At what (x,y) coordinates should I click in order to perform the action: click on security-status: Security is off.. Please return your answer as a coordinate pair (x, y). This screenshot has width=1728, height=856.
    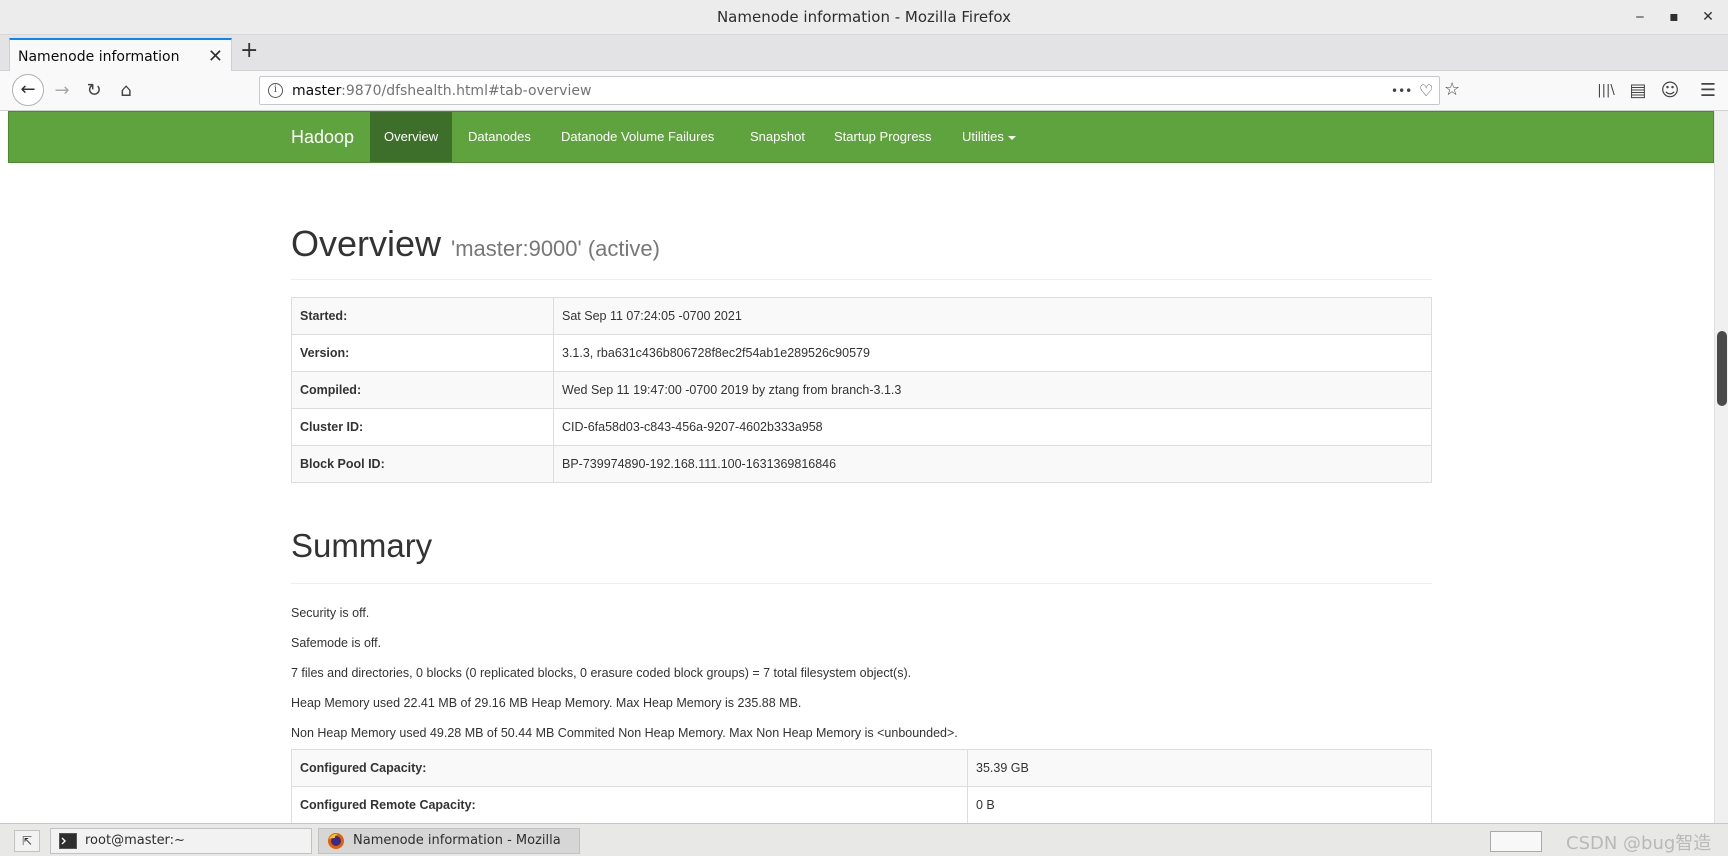
    Looking at the image, I should click on (330, 613).